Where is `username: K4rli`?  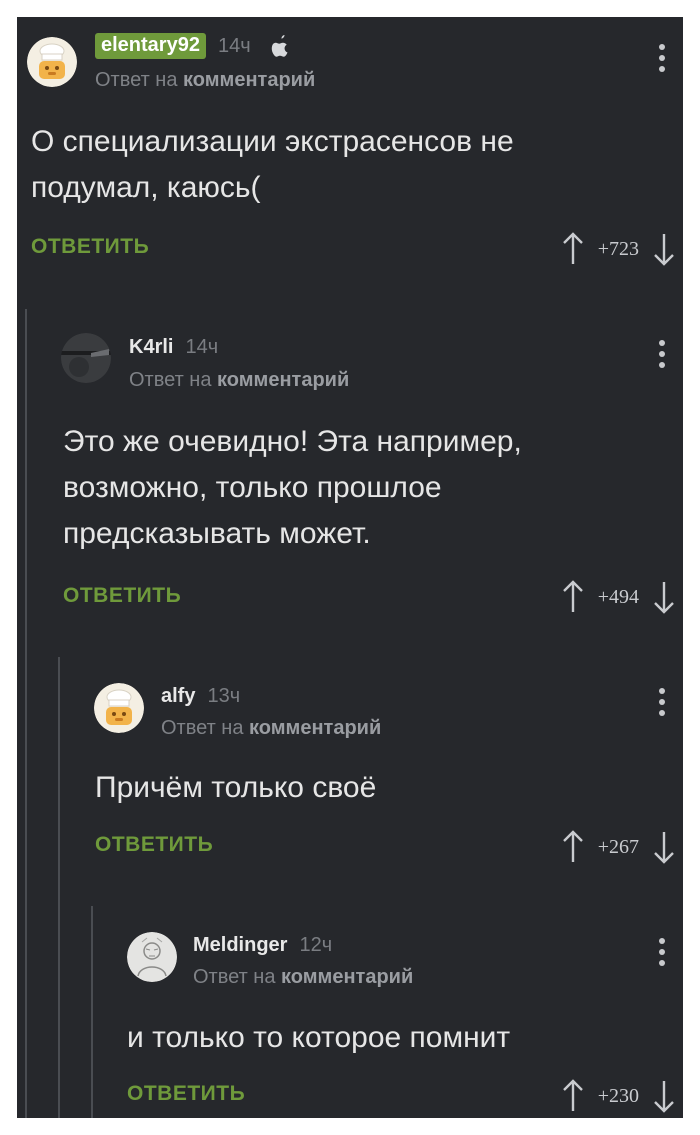
username: K4rli is located at coordinates (151, 347).